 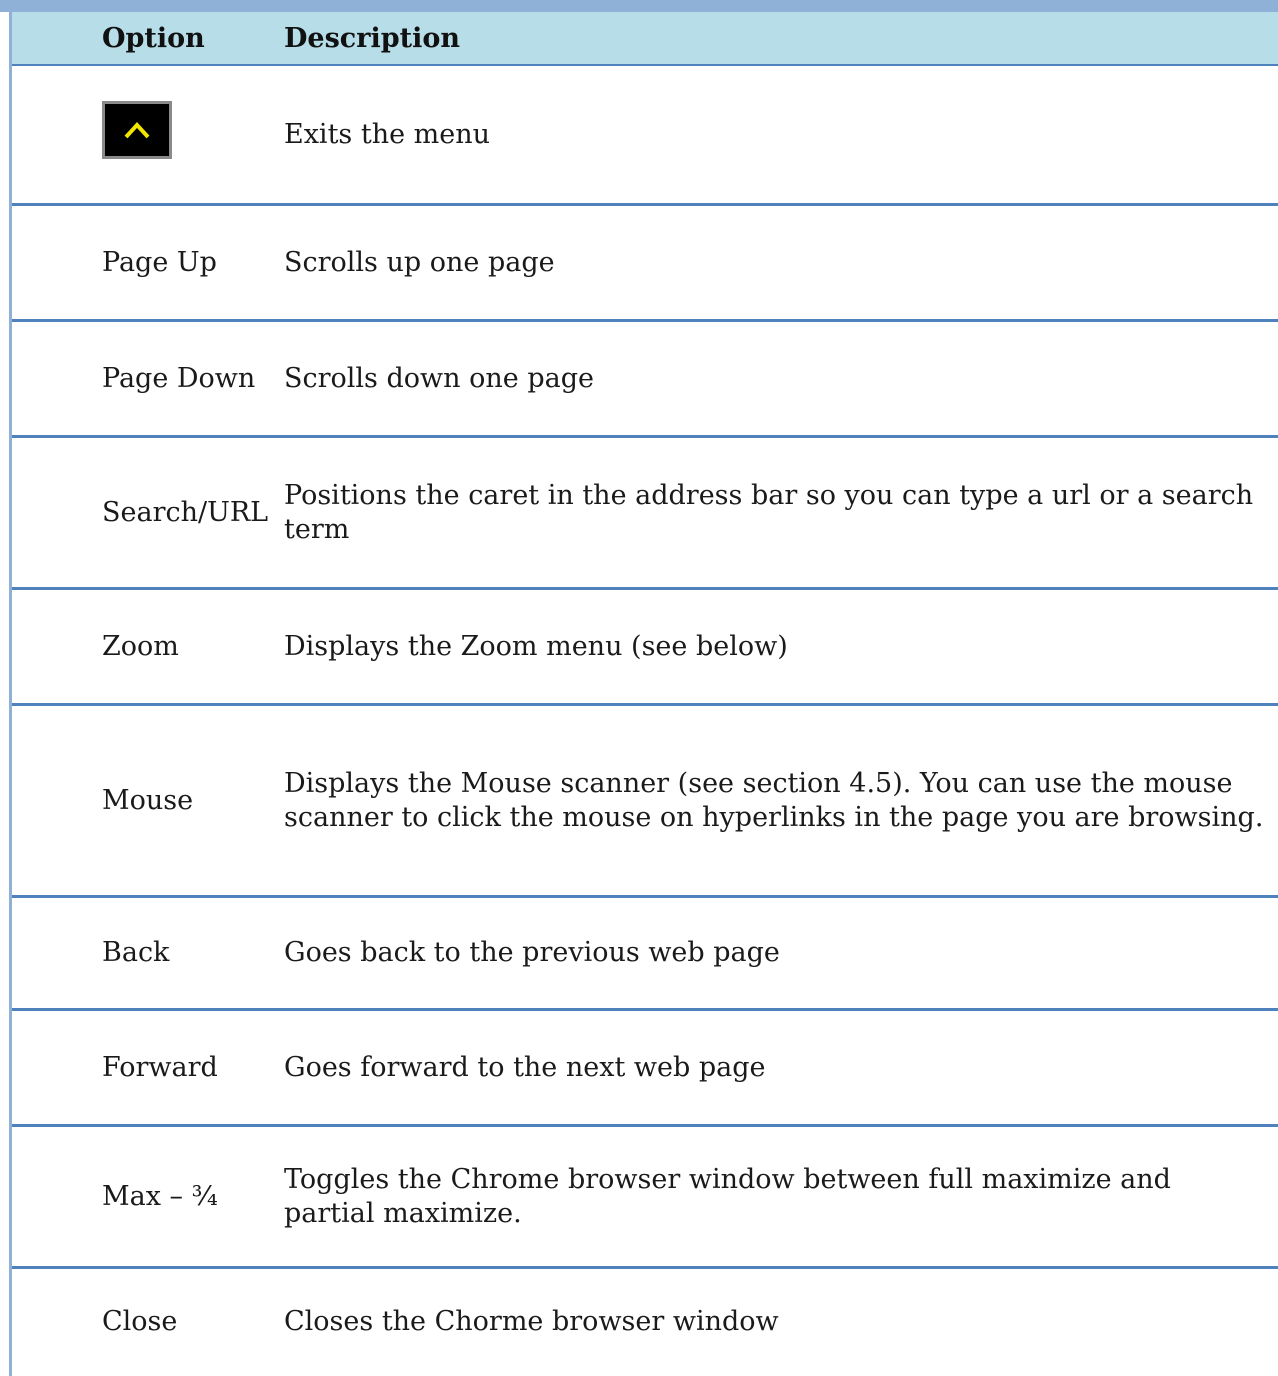 I want to click on description-cell: Scrolls down one page, so click(x=439, y=378).